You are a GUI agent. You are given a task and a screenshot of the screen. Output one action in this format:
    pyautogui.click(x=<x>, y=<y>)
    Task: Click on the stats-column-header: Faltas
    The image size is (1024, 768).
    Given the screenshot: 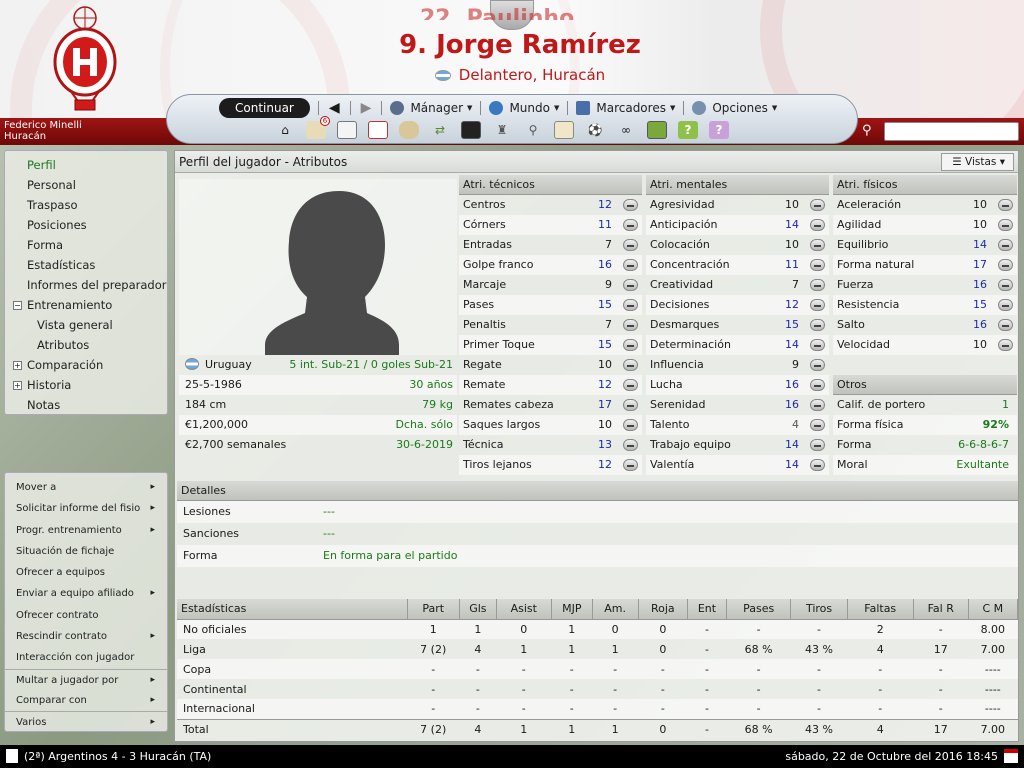 What is the action you would take?
    pyautogui.click(x=880, y=609)
    